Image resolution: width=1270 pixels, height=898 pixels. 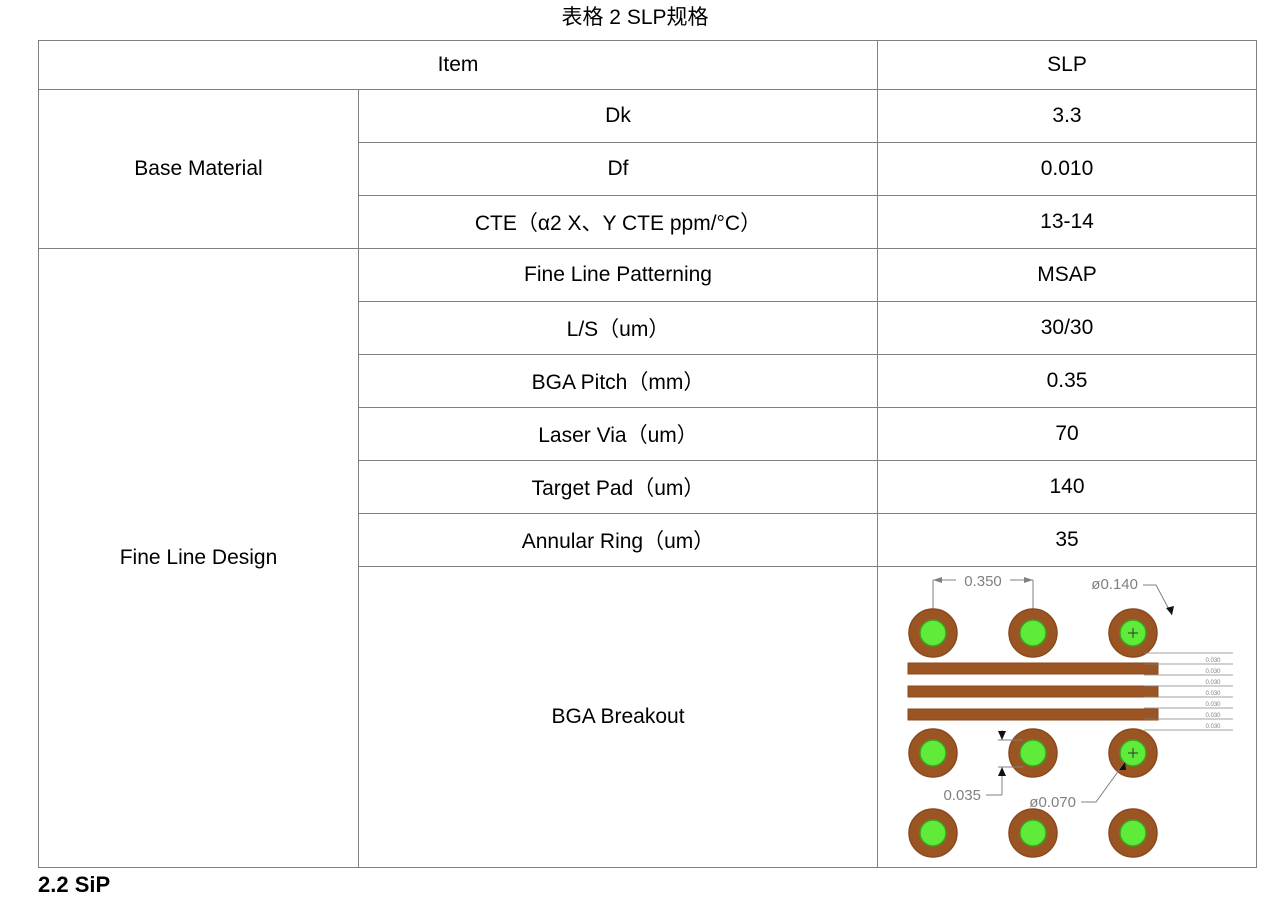 What do you see at coordinates (1052, 802) in the screenshot?
I see `dimension-label-laser-via-diameter: ø0.070` at bounding box center [1052, 802].